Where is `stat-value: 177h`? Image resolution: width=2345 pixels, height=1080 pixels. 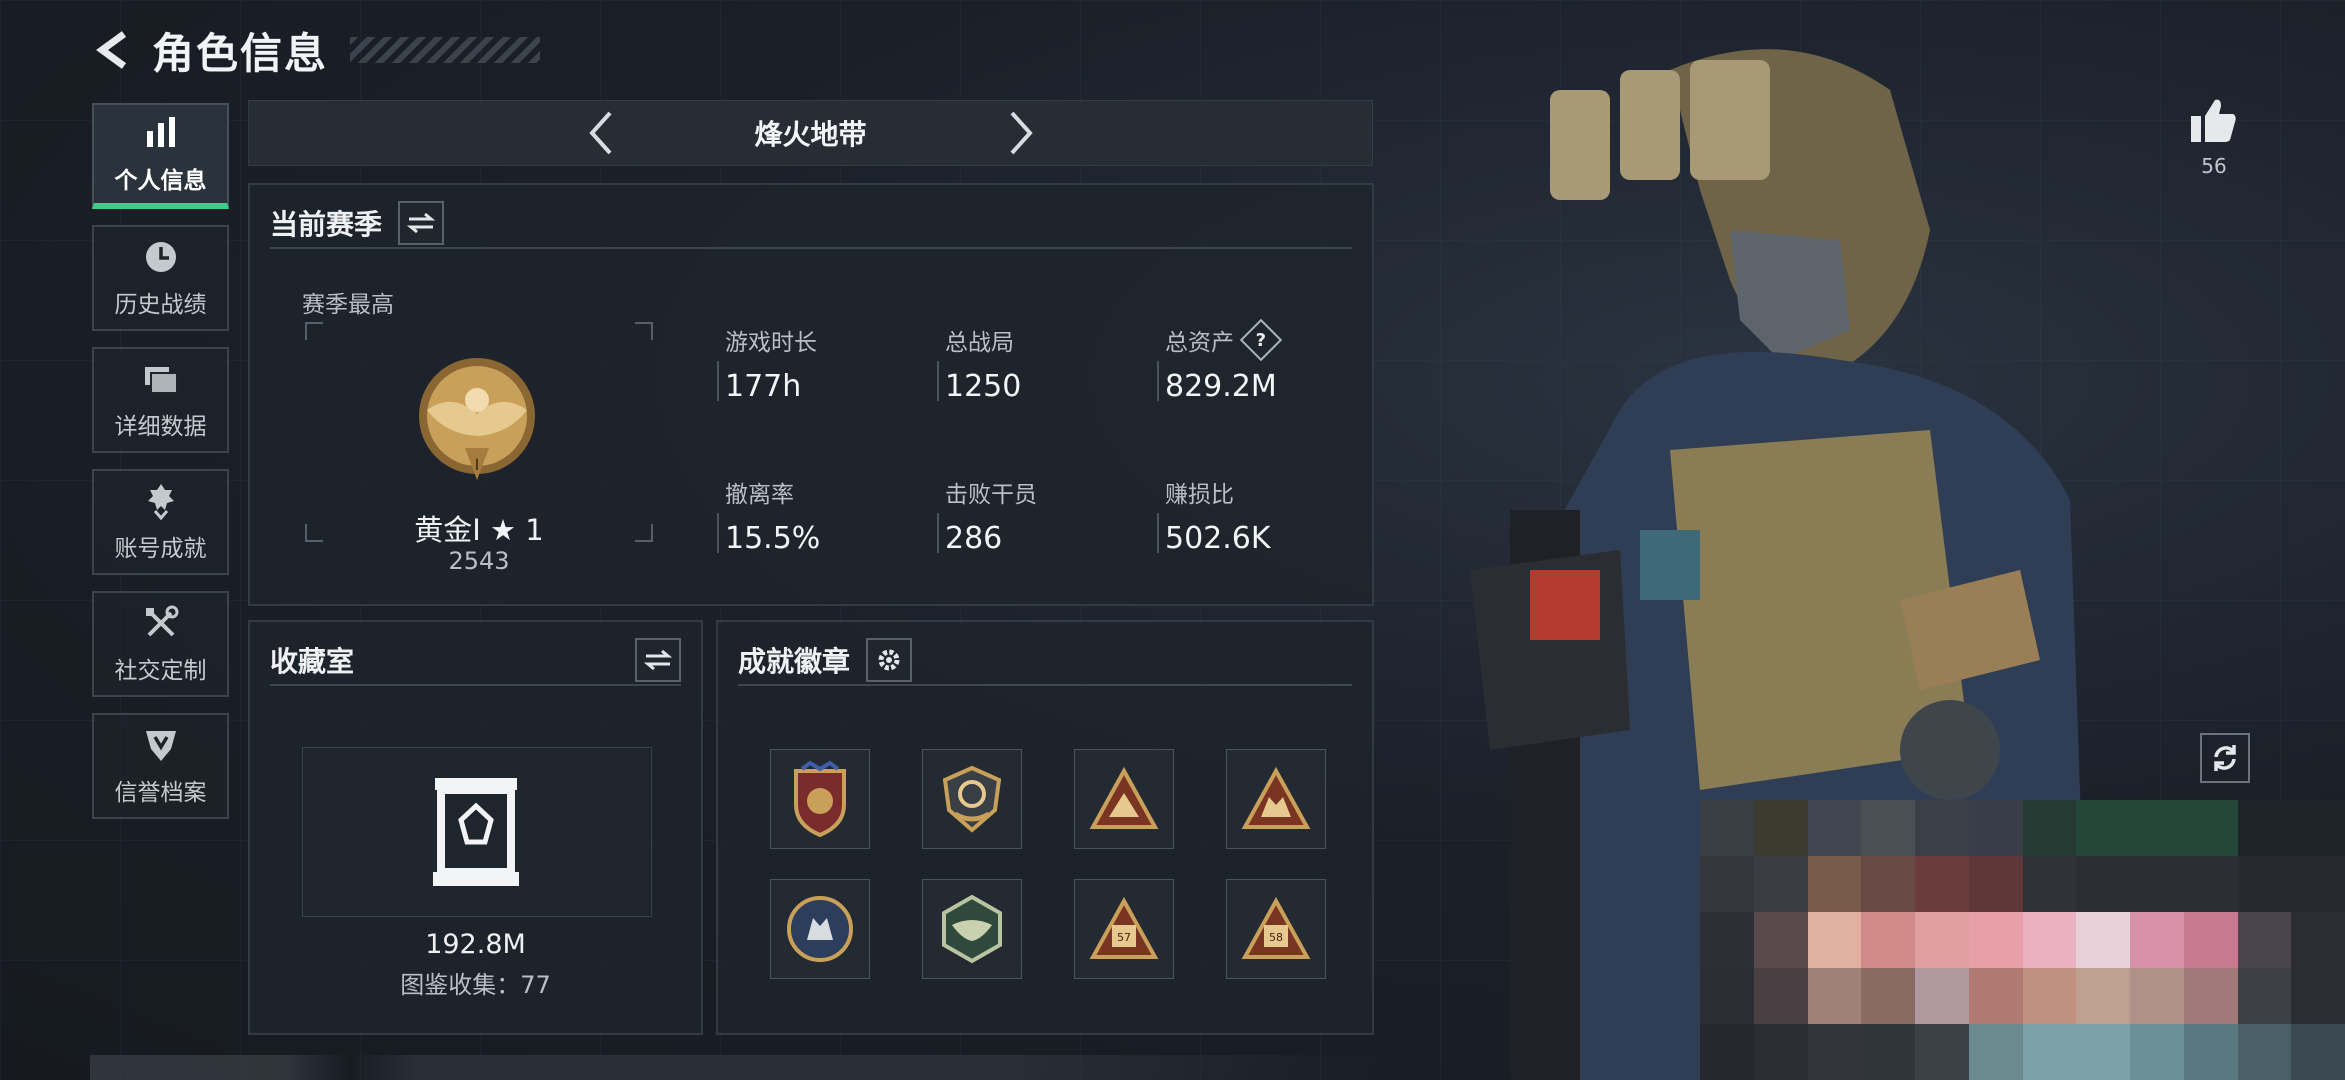
stat-value: 177h is located at coordinates (763, 386).